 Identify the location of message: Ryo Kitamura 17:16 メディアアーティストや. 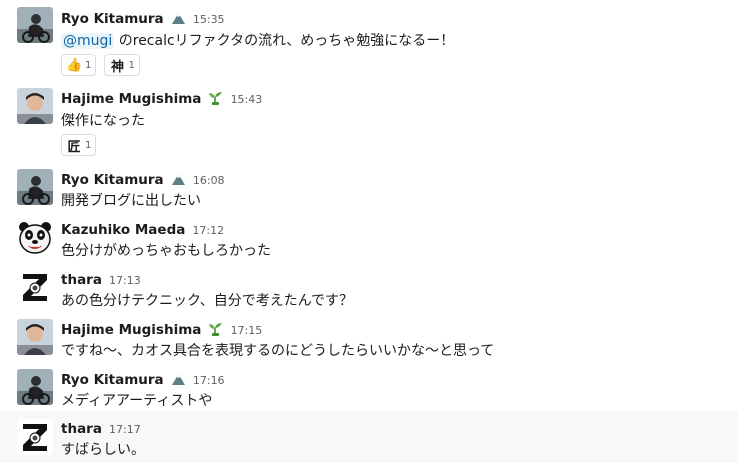
(369, 387).